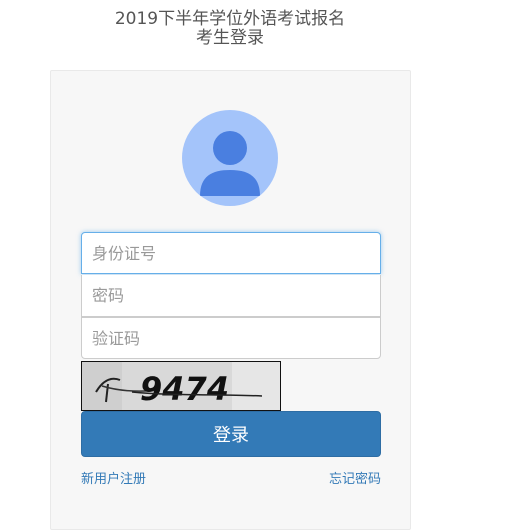 The height and width of the screenshot is (530, 506). Describe the element at coordinates (230, 19) in the screenshot. I see `page-title: 2019下半年学位外语考试报名` at that location.